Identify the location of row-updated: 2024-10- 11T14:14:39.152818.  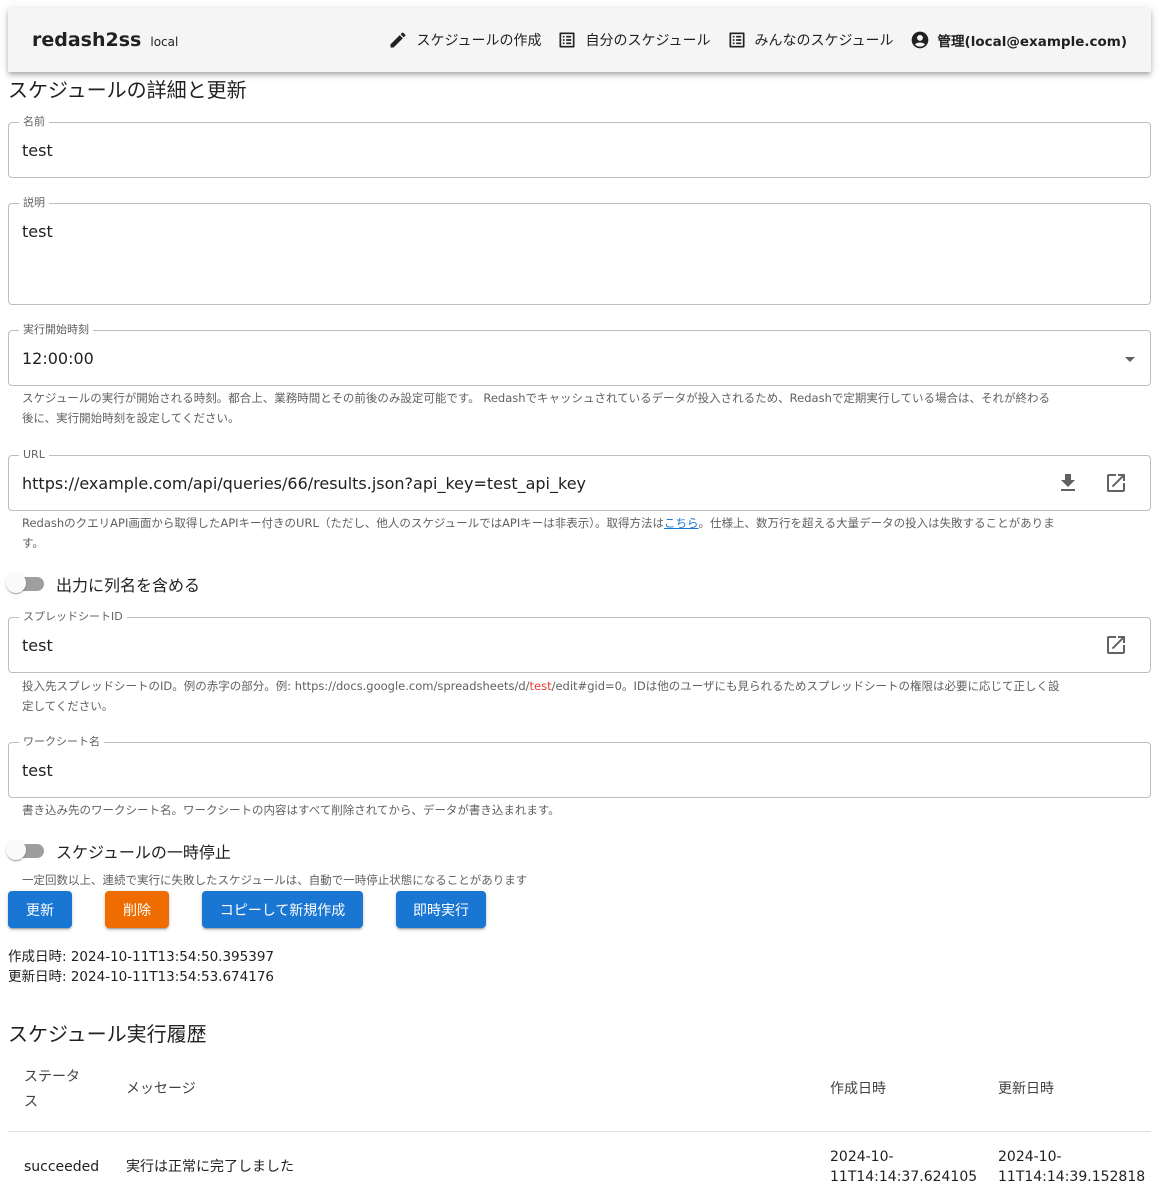
(1072, 1167).